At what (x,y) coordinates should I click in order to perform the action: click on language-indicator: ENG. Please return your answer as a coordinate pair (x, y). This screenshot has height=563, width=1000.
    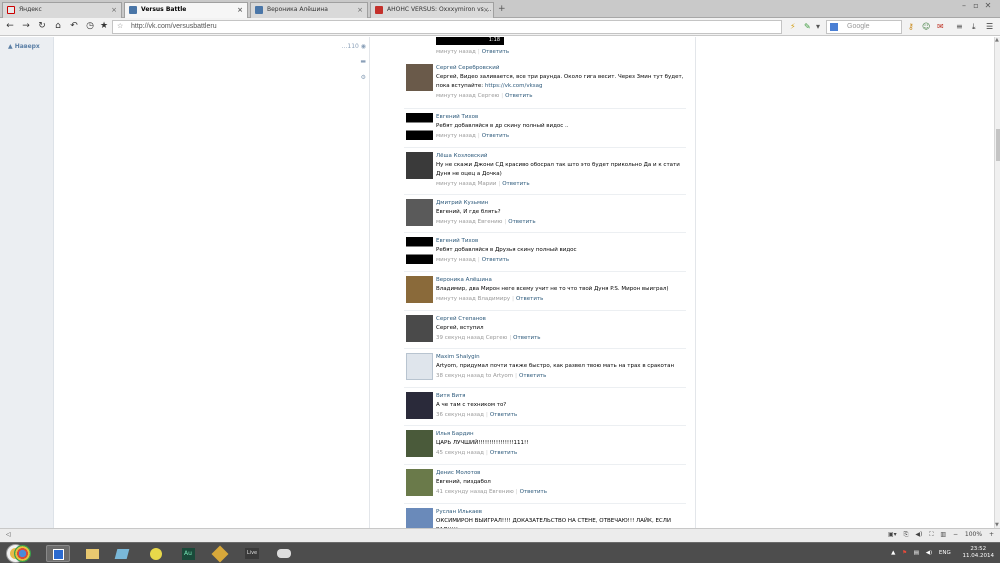
    Looking at the image, I should click on (945, 553).